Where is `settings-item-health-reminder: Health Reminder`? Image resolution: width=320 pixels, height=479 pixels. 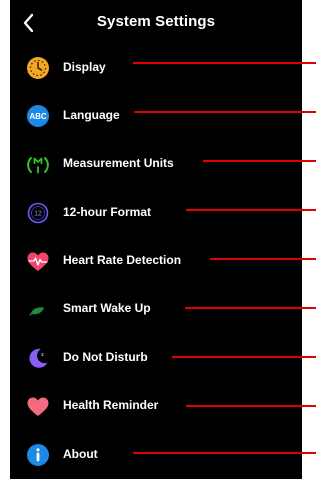 settings-item-health-reminder: Health Reminder is located at coordinates (156, 407).